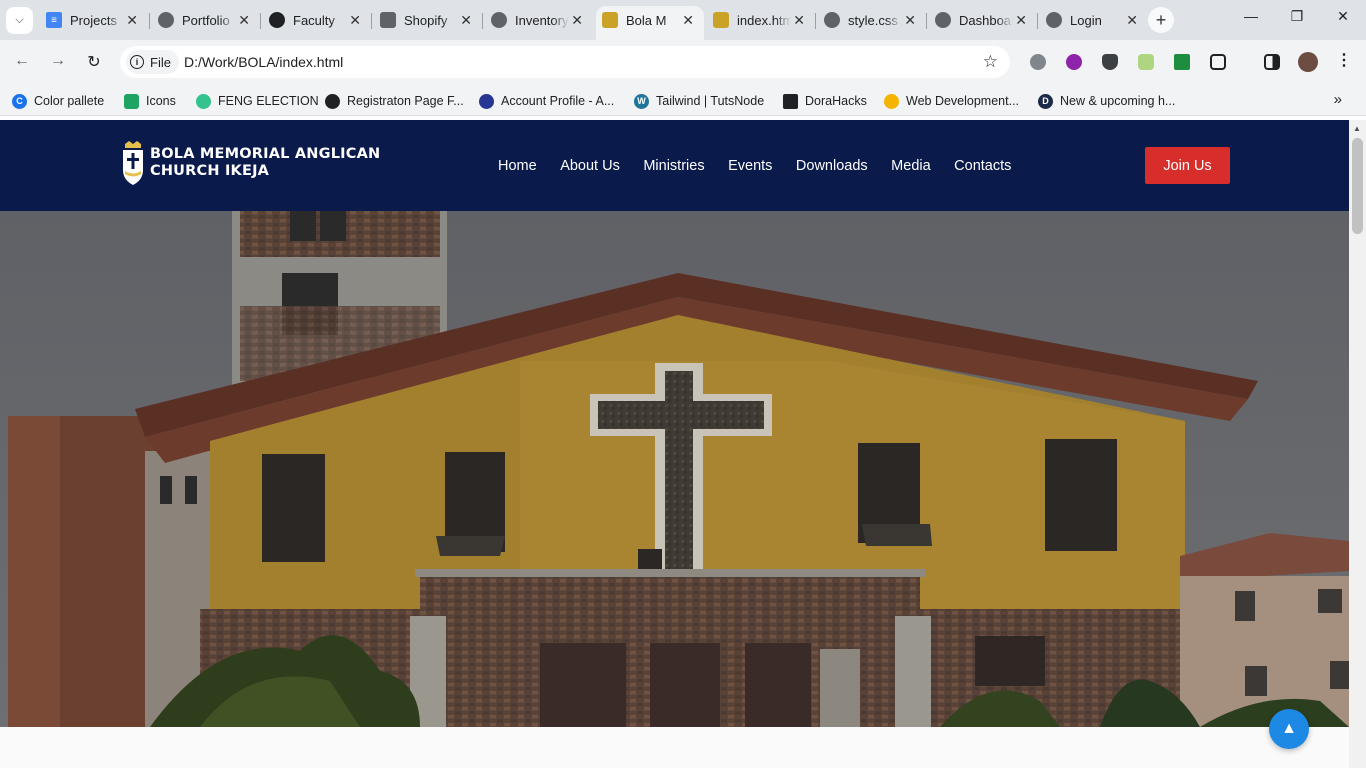 This screenshot has height=768, width=1366. Describe the element at coordinates (1357, 186) in the screenshot. I see `scrollbar-thumb` at that location.